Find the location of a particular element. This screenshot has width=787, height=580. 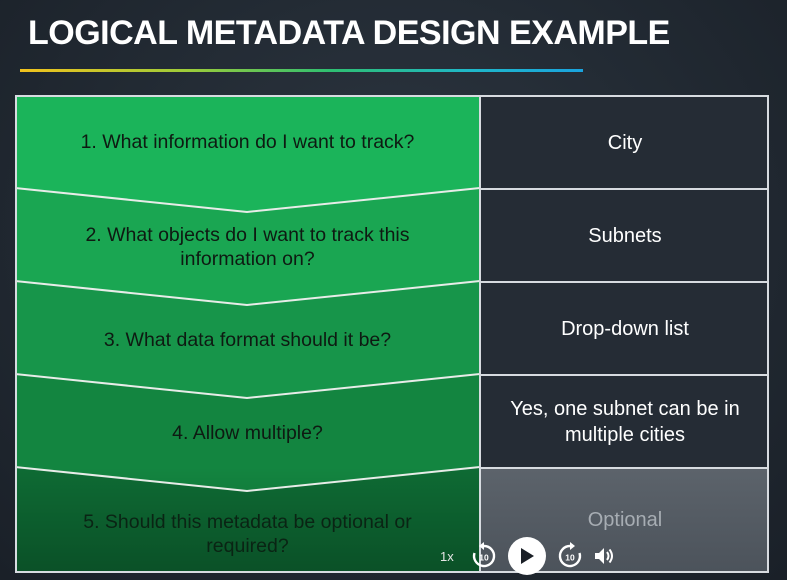

volume-icon is located at coordinates (605, 556).